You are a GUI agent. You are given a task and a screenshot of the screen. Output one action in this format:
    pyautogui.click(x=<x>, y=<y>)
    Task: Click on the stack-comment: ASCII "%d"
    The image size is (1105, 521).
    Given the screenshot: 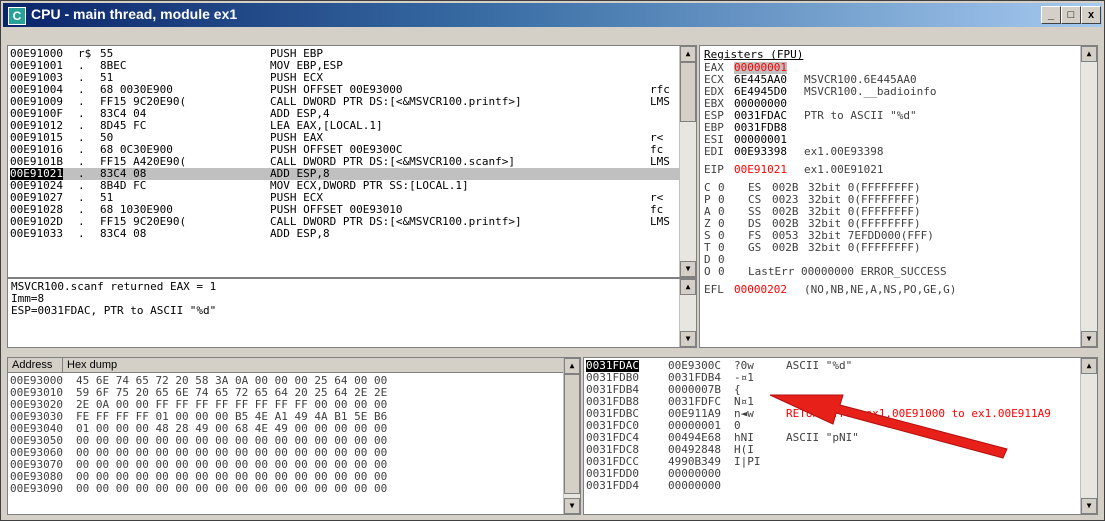 What is the action you would take?
    pyautogui.click(x=819, y=365)
    